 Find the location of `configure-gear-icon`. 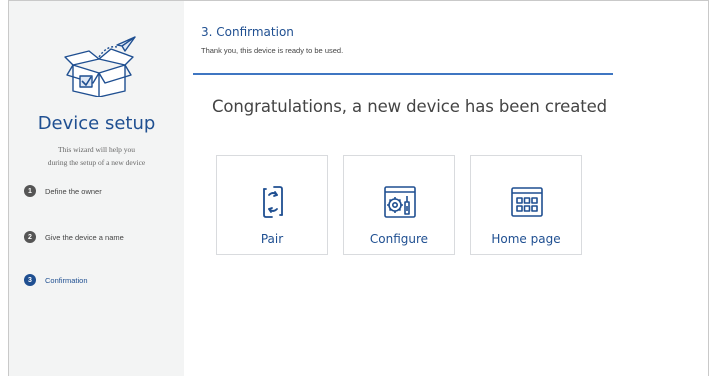

configure-gear-icon is located at coordinates (400, 202).